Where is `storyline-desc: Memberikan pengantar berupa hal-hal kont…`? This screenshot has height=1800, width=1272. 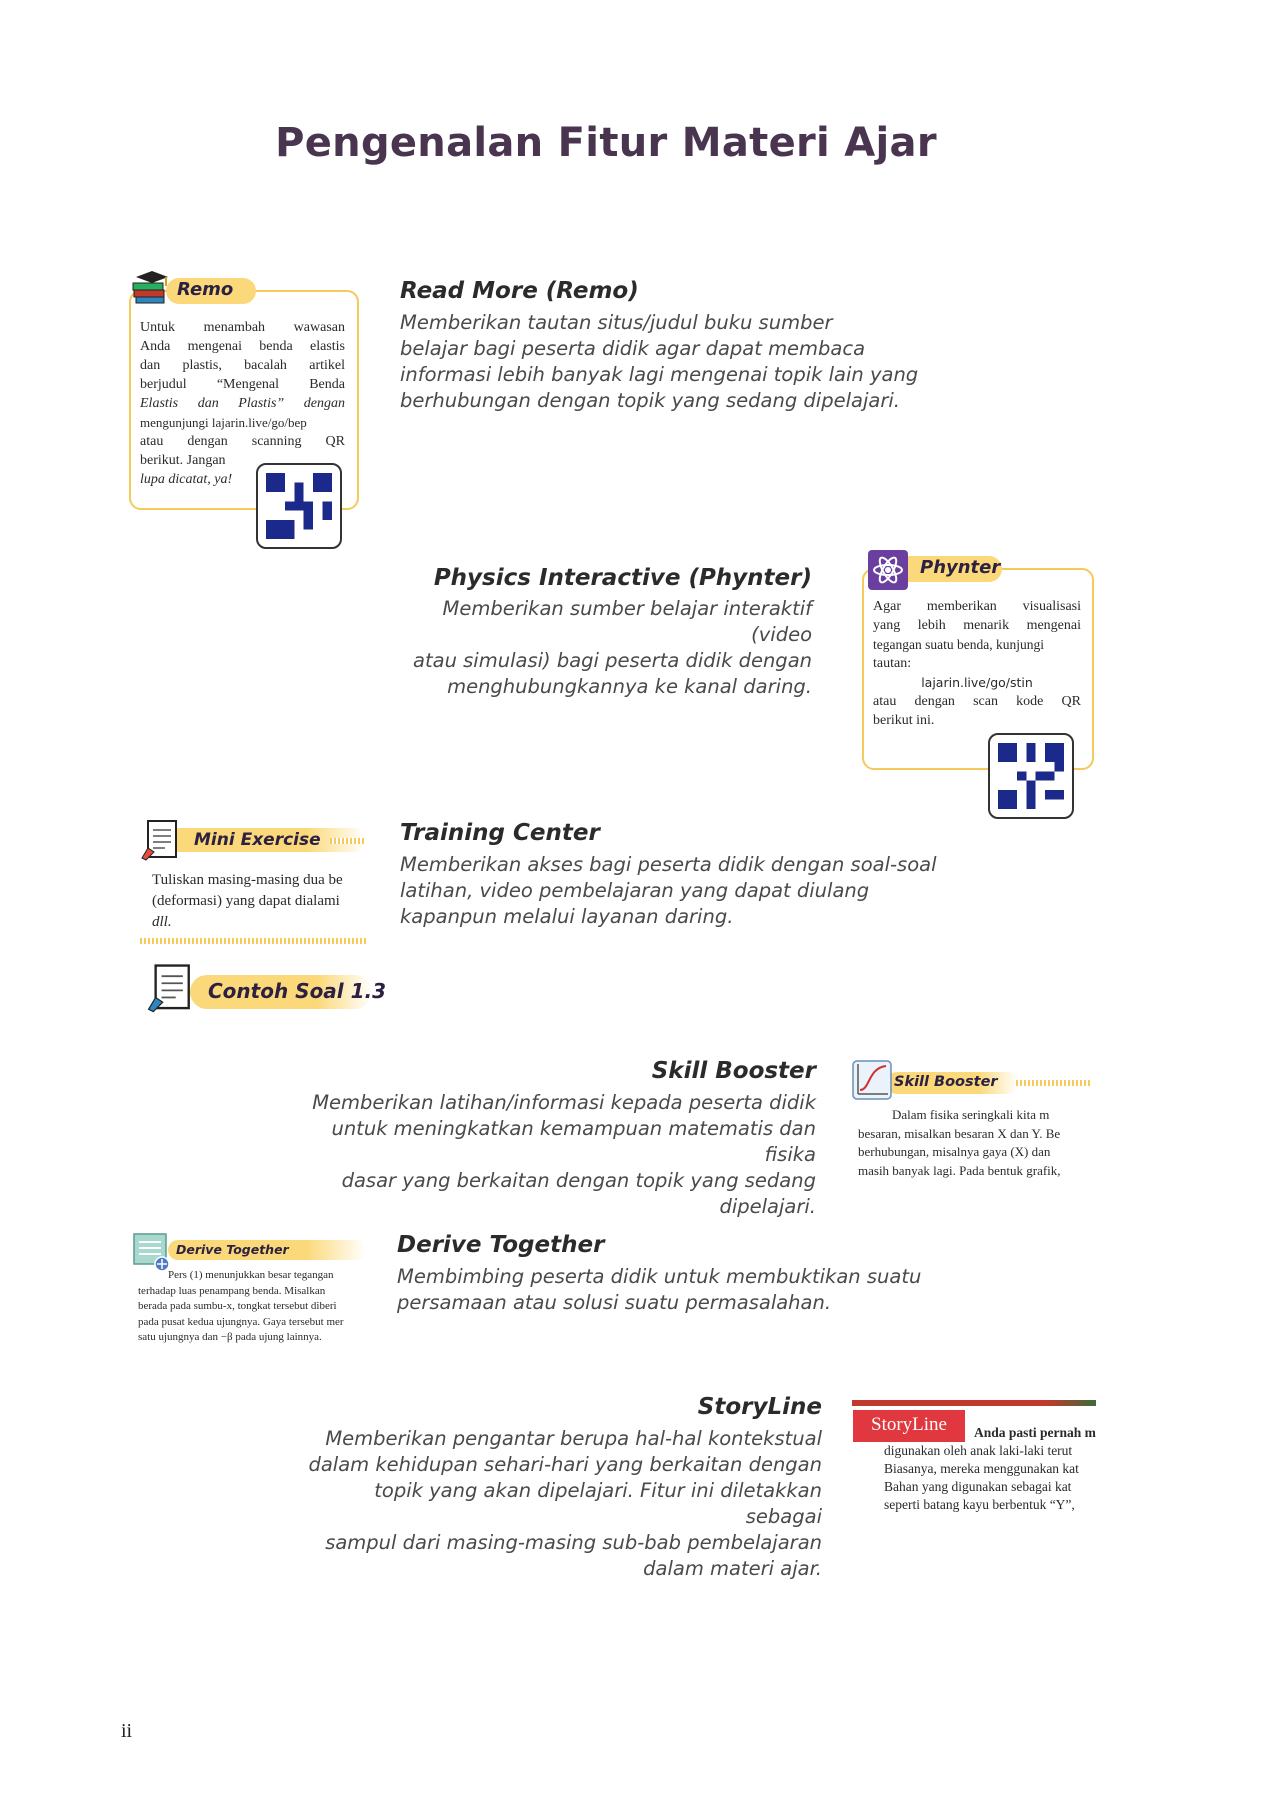 storyline-desc: Memberikan pengantar berupa hal-hal kont… is located at coordinates (561, 1504).